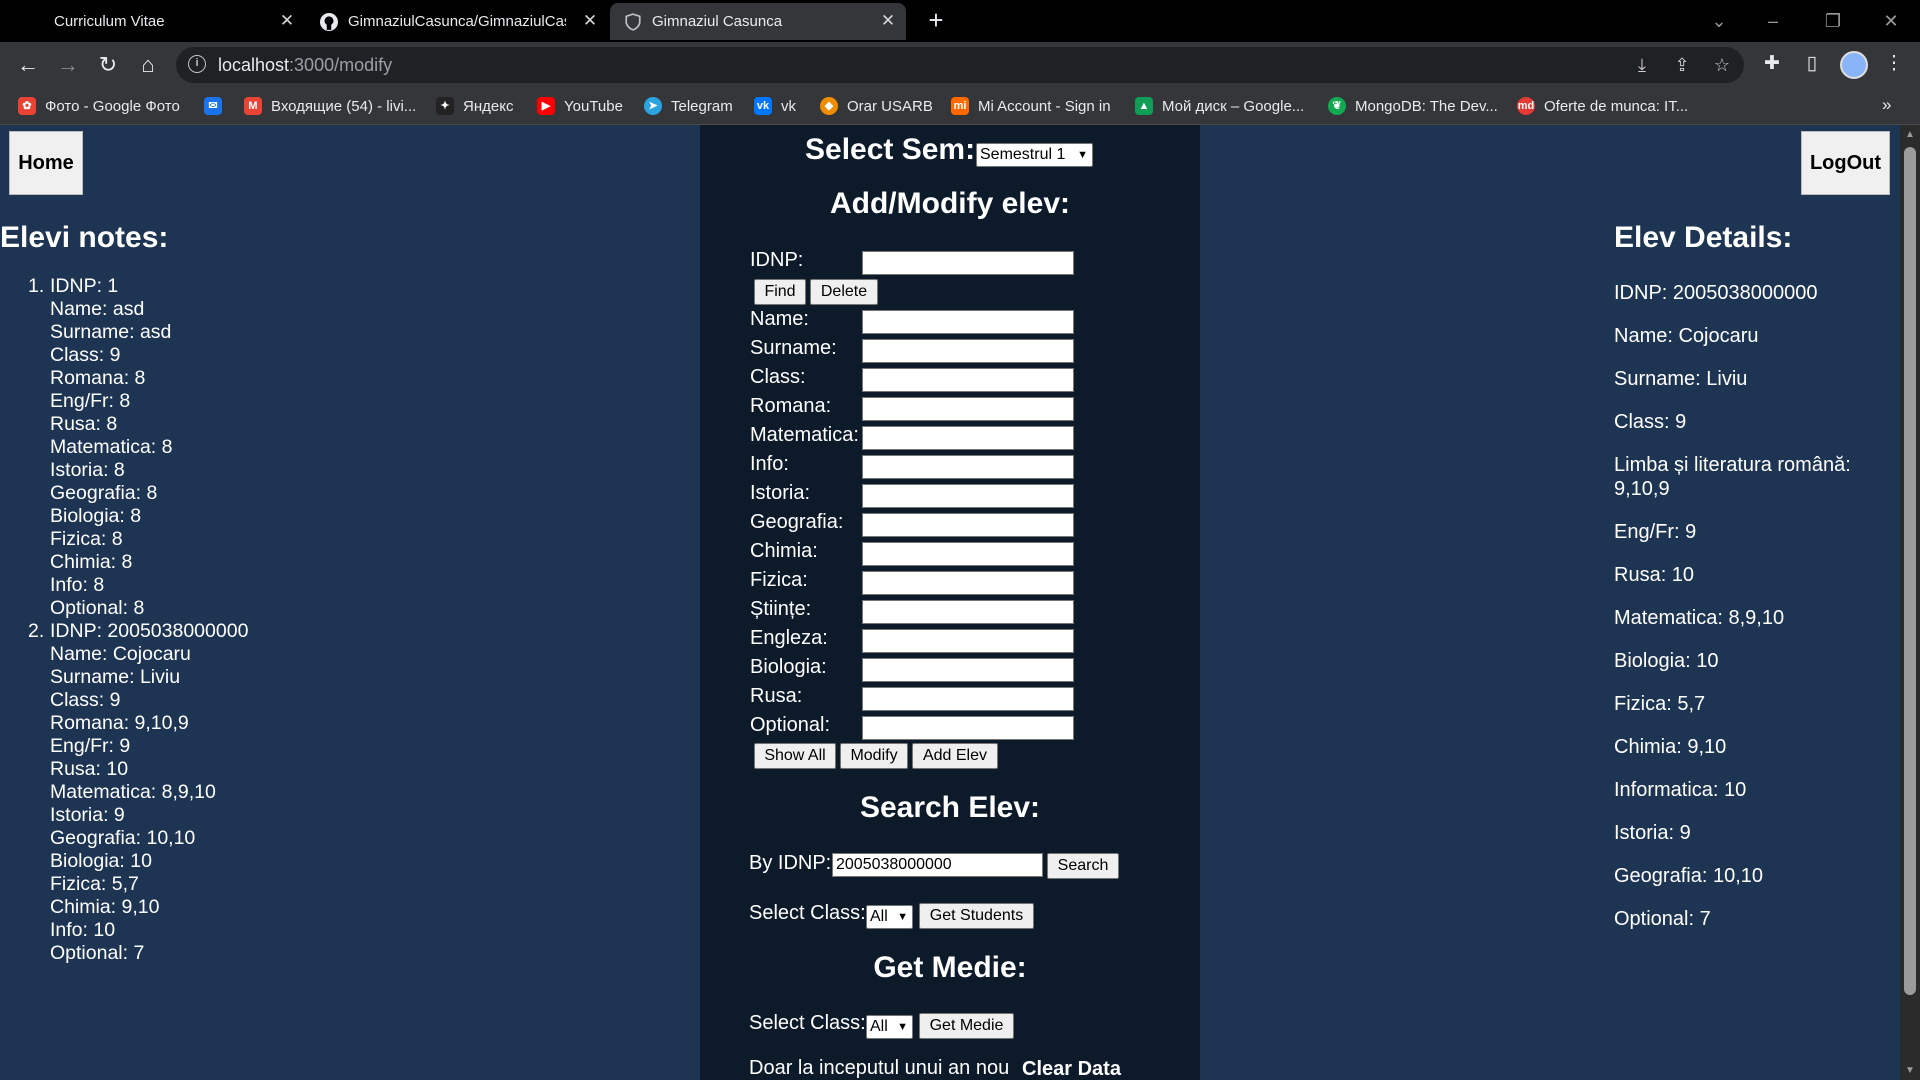 This screenshot has height=1080, width=1920. I want to click on bookmark-mail: ✉, so click(217, 106).